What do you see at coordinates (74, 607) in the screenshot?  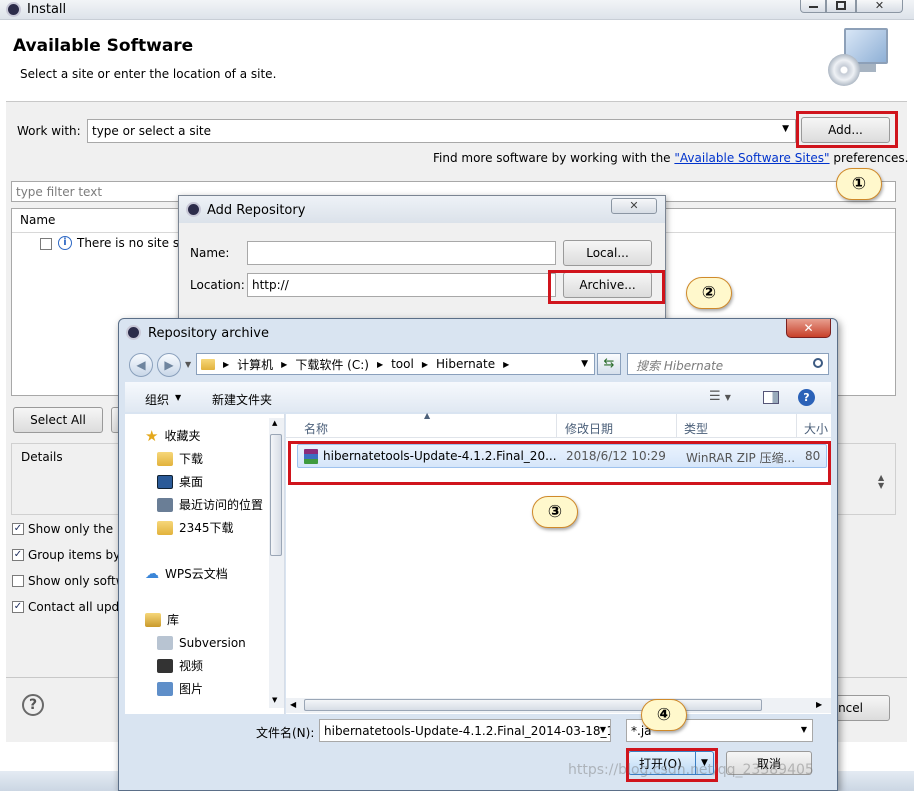 I see `option-label-4: Contact all upd` at bounding box center [74, 607].